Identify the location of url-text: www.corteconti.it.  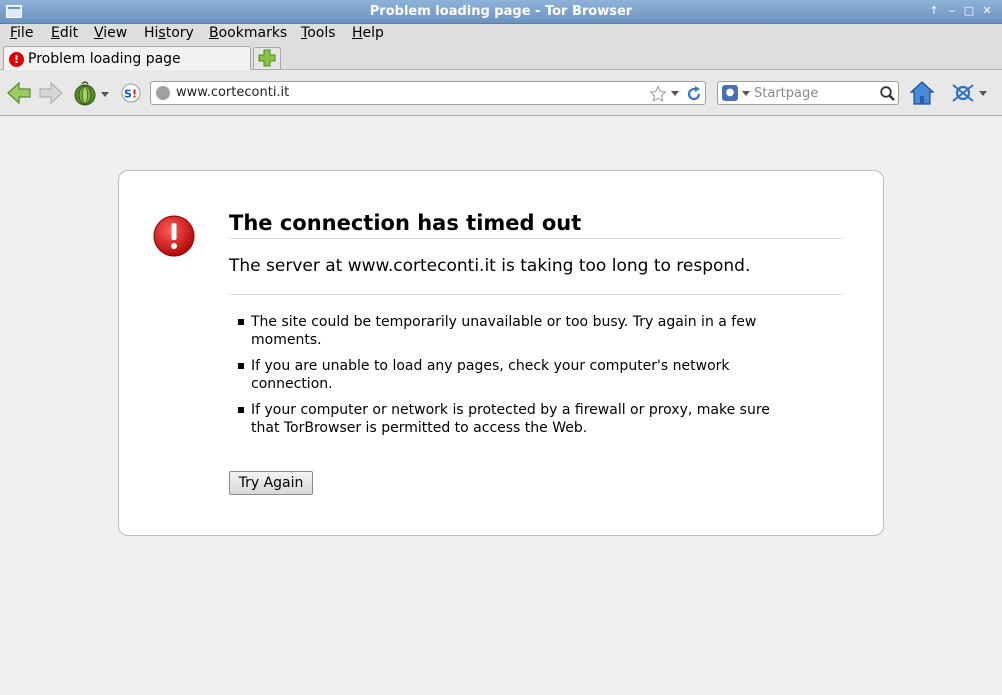
(232, 92).